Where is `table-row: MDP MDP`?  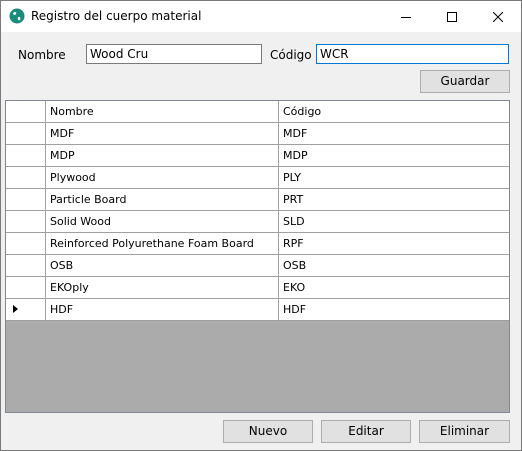 table-row: MDP MDP is located at coordinates (257, 156).